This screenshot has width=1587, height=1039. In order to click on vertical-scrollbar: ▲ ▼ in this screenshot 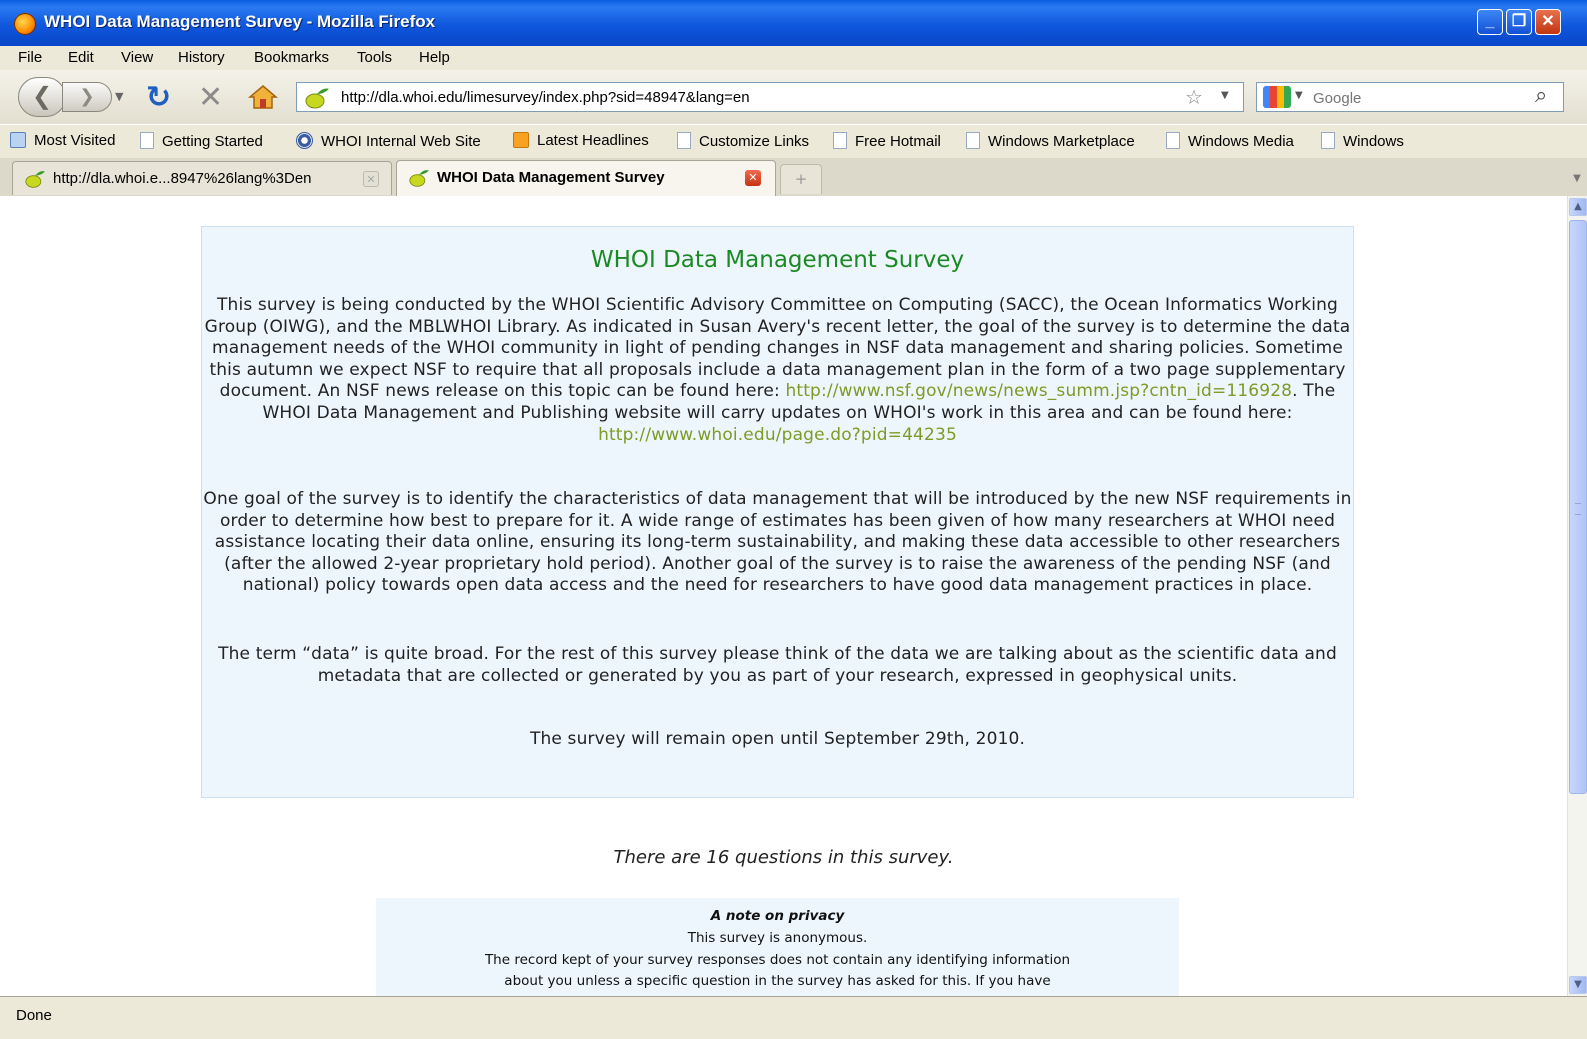, I will do `click(1577, 596)`.